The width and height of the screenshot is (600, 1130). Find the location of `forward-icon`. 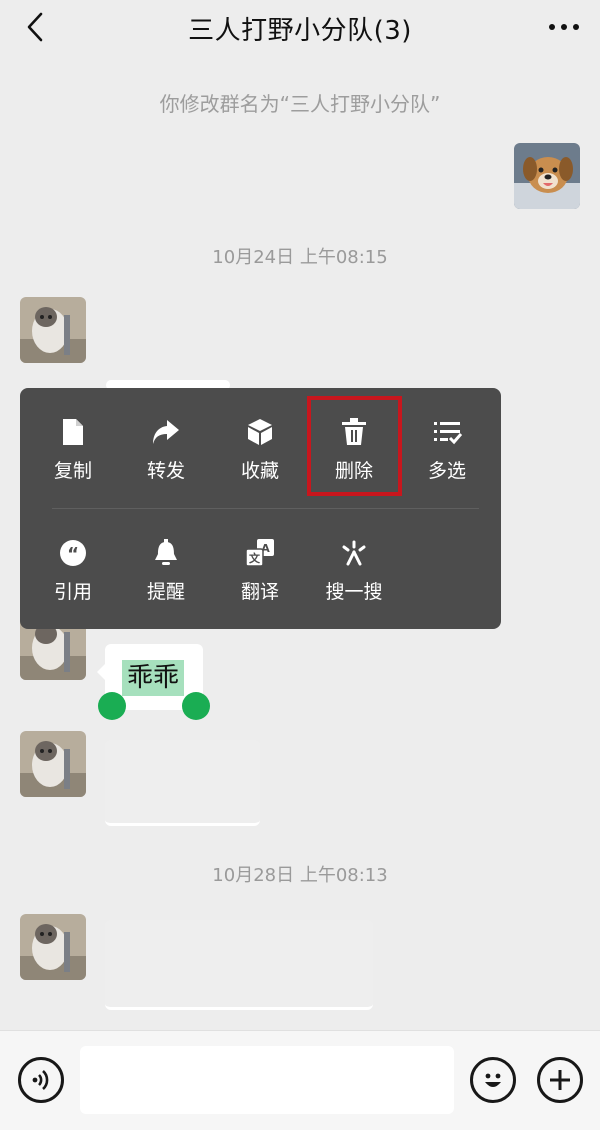

forward-icon is located at coordinates (166, 432).